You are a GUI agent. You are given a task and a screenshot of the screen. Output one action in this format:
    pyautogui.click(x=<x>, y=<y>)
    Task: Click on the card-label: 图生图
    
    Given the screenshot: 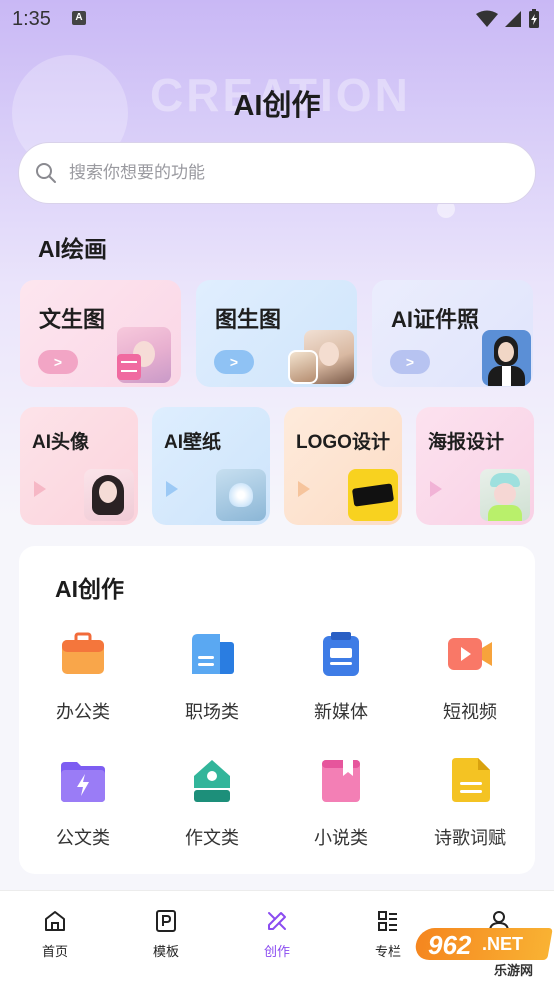 What is the action you would take?
    pyautogui.click(x=248, y=319)
    